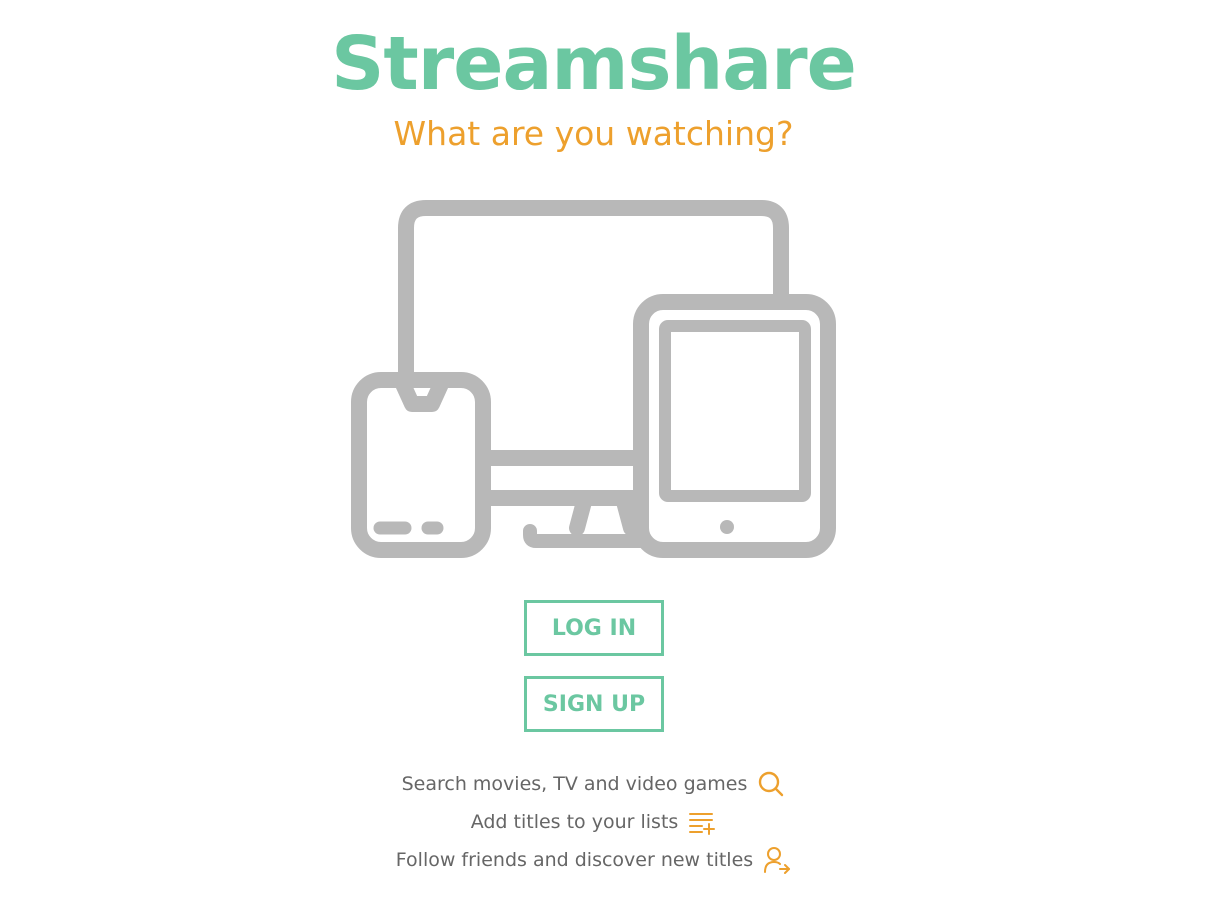  Describe the element at coordinates (574, 860) in the screenshot. I see `feature-text: Follow friends and discover new titles` at that location.